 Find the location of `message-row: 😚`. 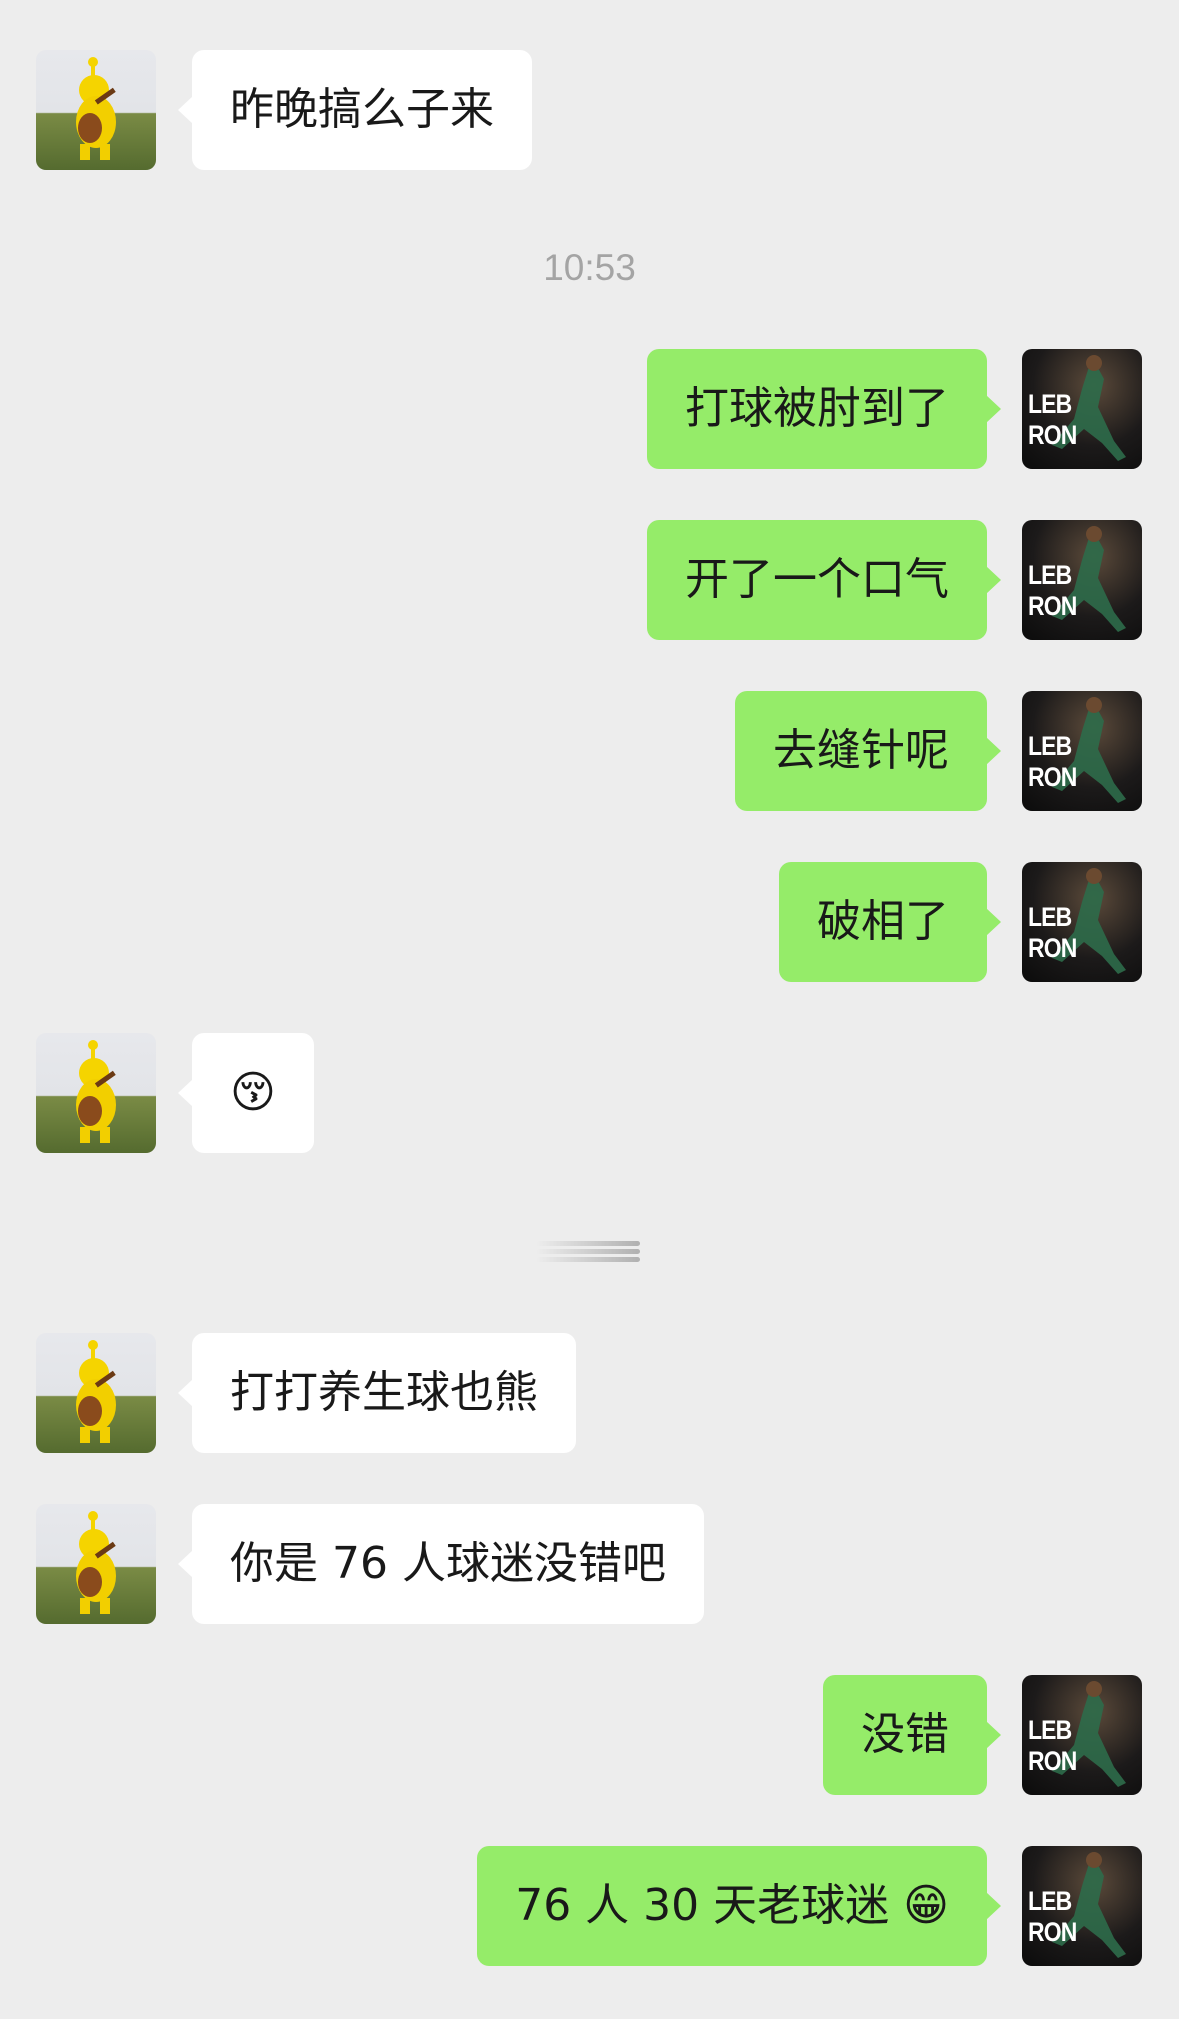

message-row: 😚 is located at coordinates (589, 1093).